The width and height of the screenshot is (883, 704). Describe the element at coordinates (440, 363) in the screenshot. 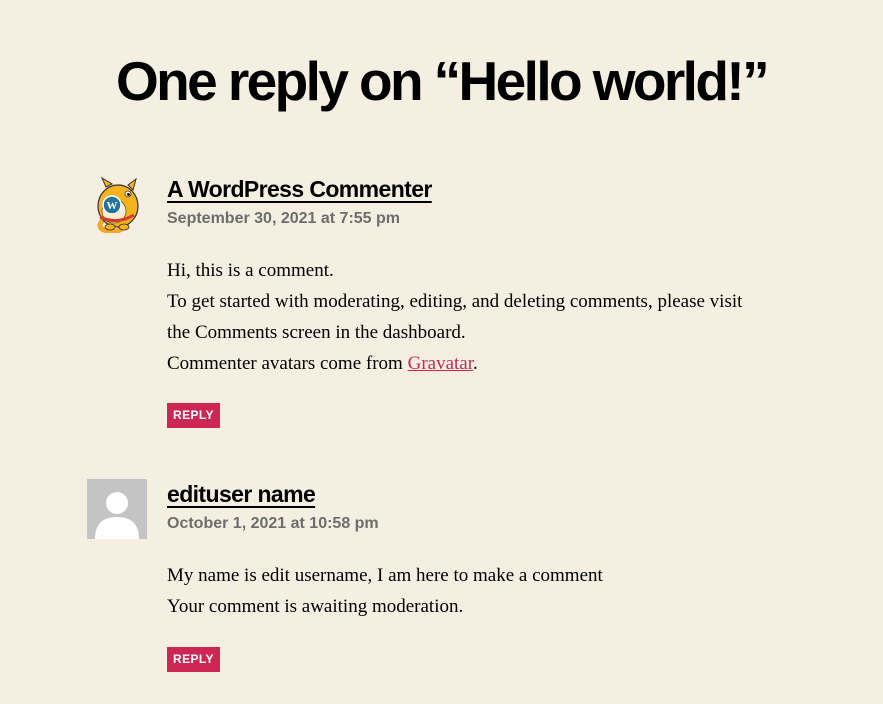

I see `gravatar-link: Gravatar` at that location.